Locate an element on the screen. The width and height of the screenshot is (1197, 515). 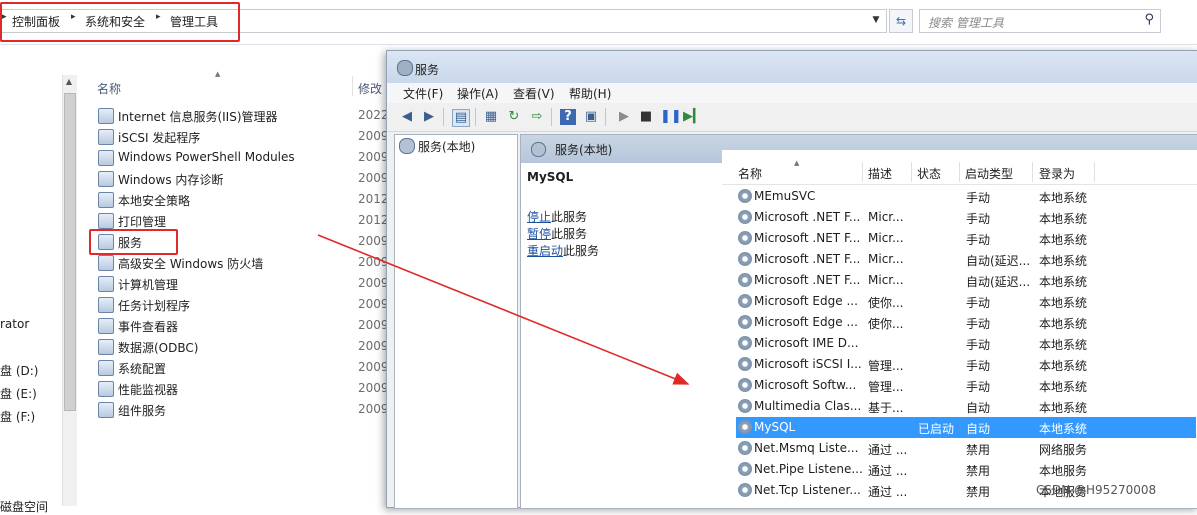
address-dropdown-icon: ▼ is located at coordinates (876, 20).